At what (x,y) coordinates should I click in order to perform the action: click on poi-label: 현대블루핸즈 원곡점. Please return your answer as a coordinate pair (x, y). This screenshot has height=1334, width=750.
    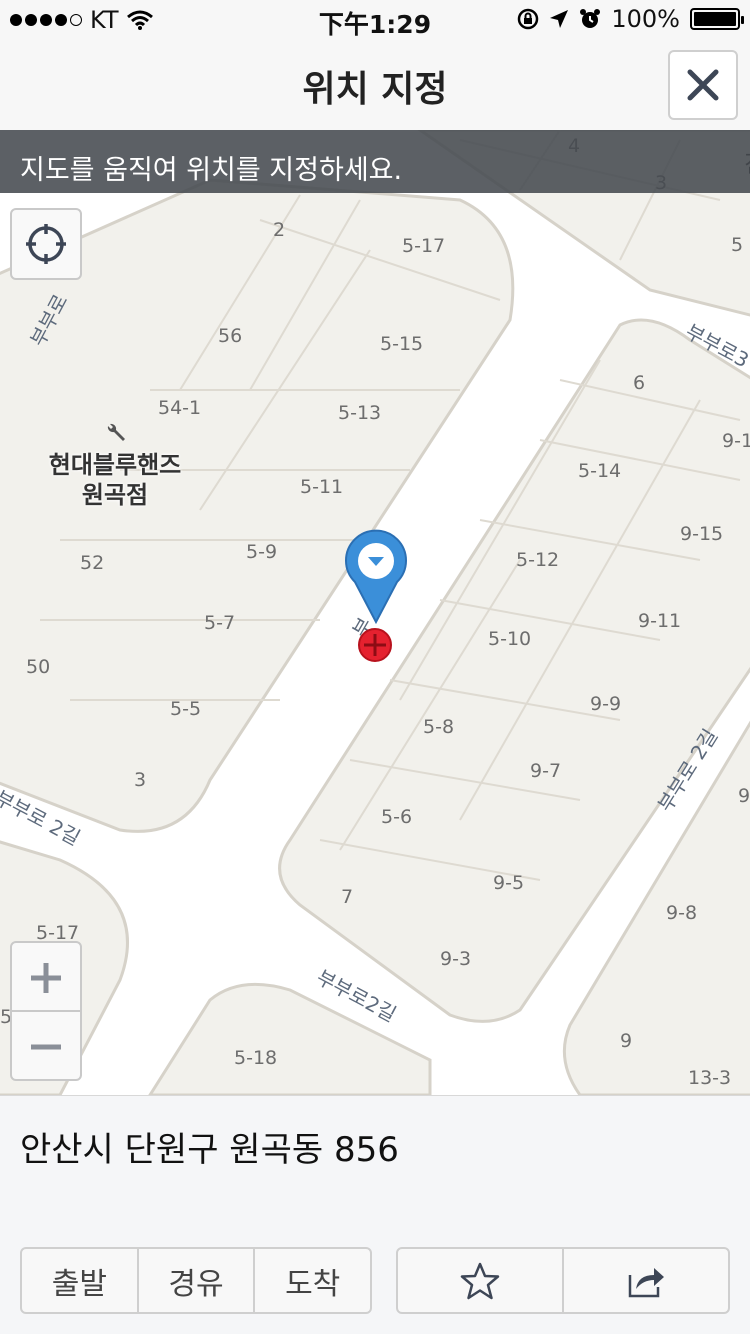
    Looking at the image, I should click on (115, 480).